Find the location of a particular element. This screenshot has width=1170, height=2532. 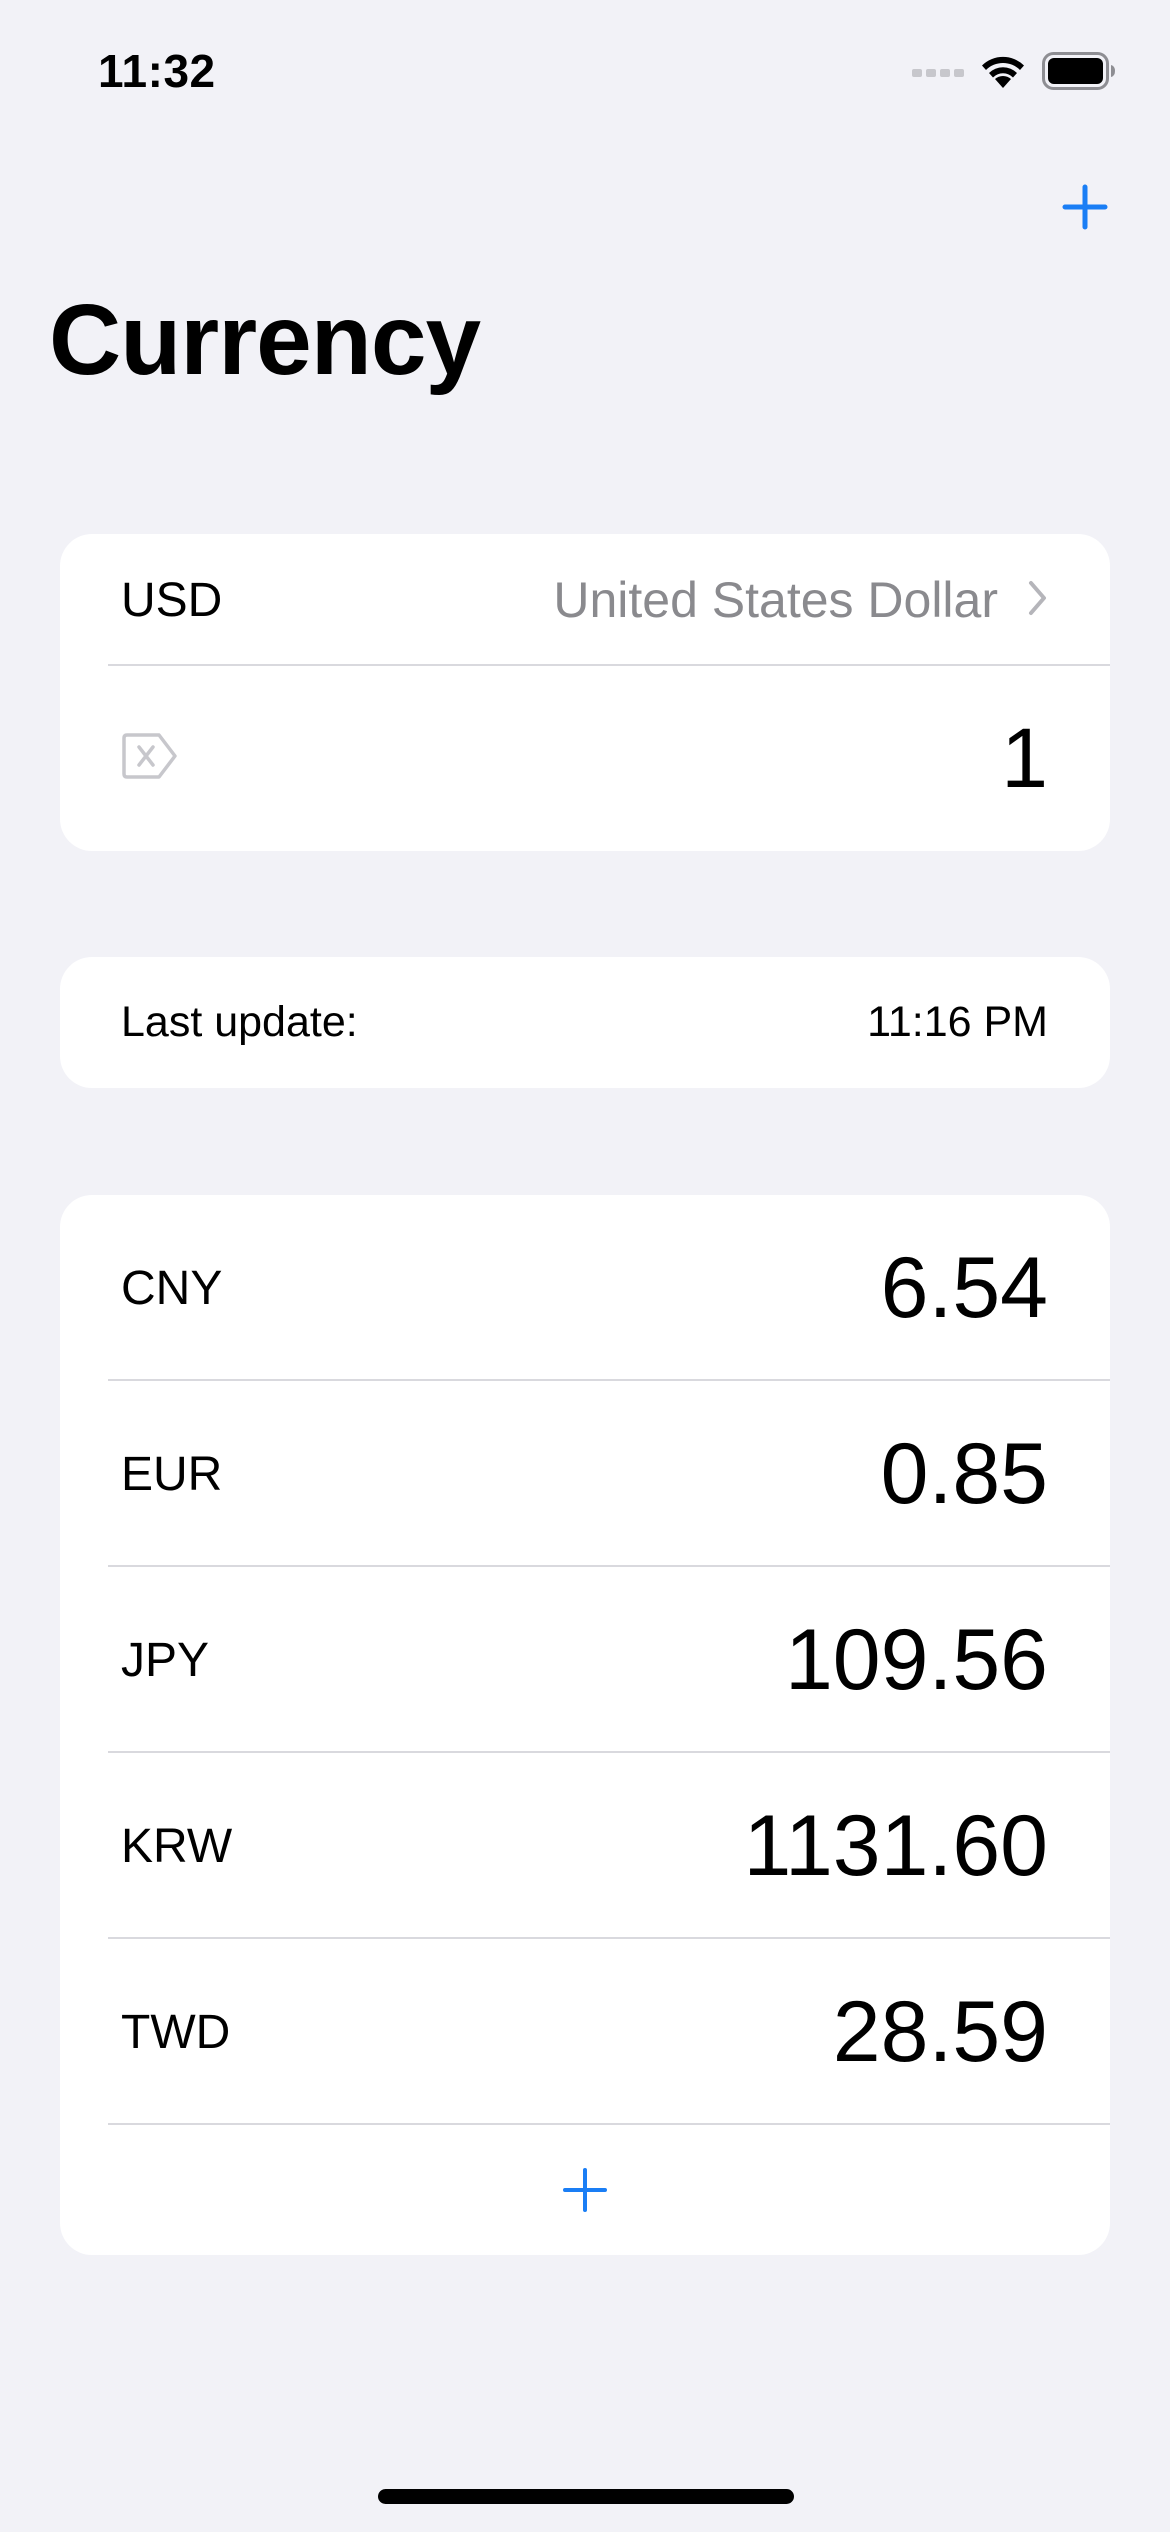

clear-tag-icon is located at coordinates (150, 758).